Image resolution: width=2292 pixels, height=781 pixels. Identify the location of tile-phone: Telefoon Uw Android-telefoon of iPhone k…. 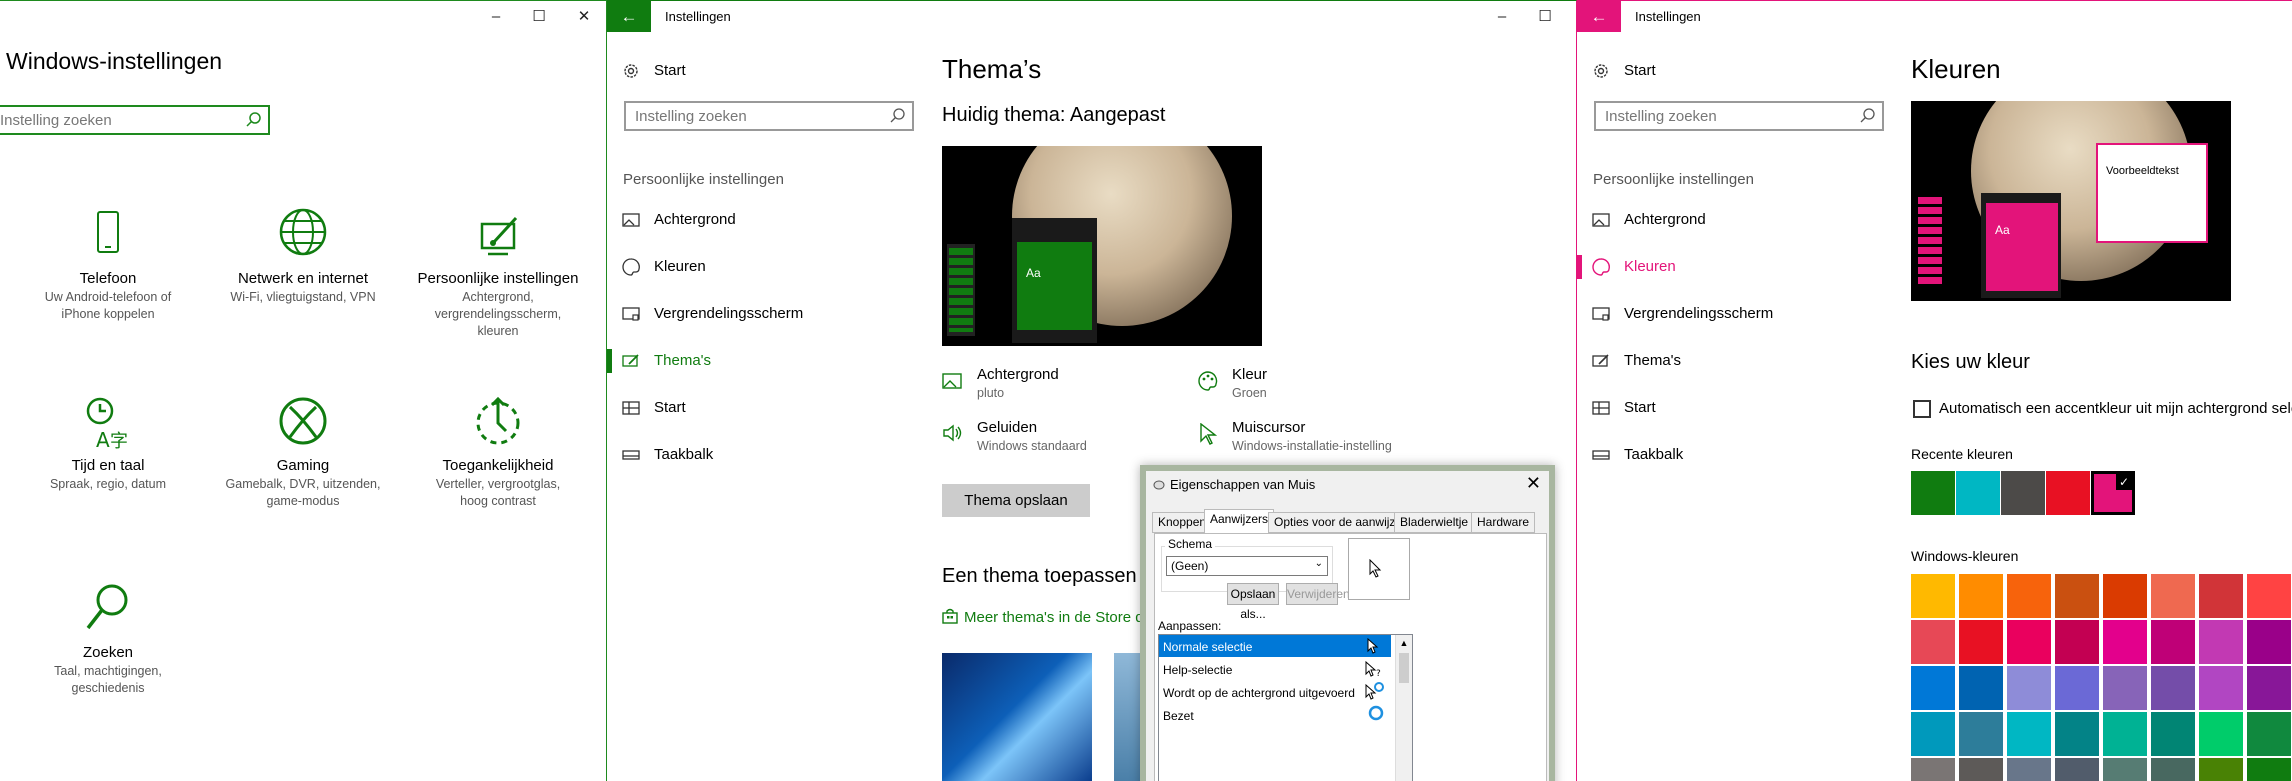
(108, 264).